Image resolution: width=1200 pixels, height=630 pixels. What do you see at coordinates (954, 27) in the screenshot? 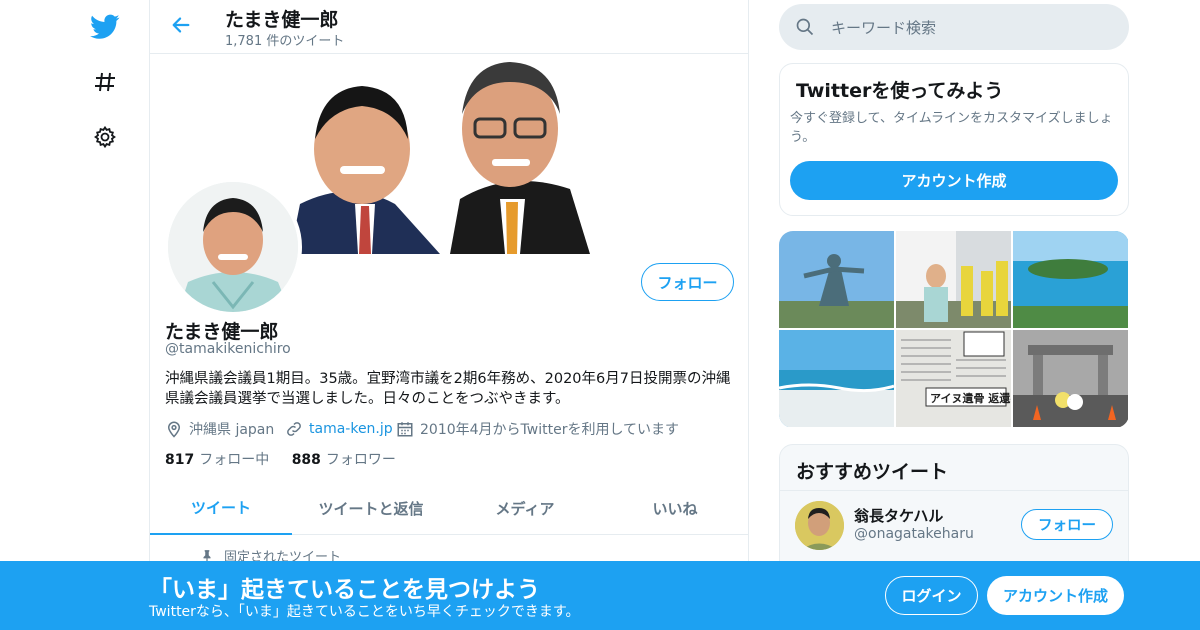
I see `search-input: キーワード検索` at bounding box center [954, 27].